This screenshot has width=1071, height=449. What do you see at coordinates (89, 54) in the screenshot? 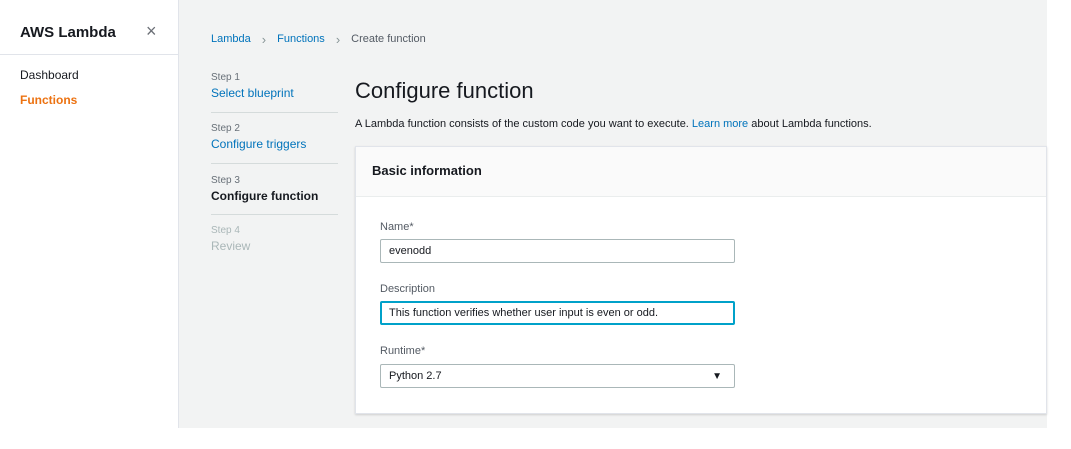
I see `sidebar-divider` at bounding box center [89, 54].